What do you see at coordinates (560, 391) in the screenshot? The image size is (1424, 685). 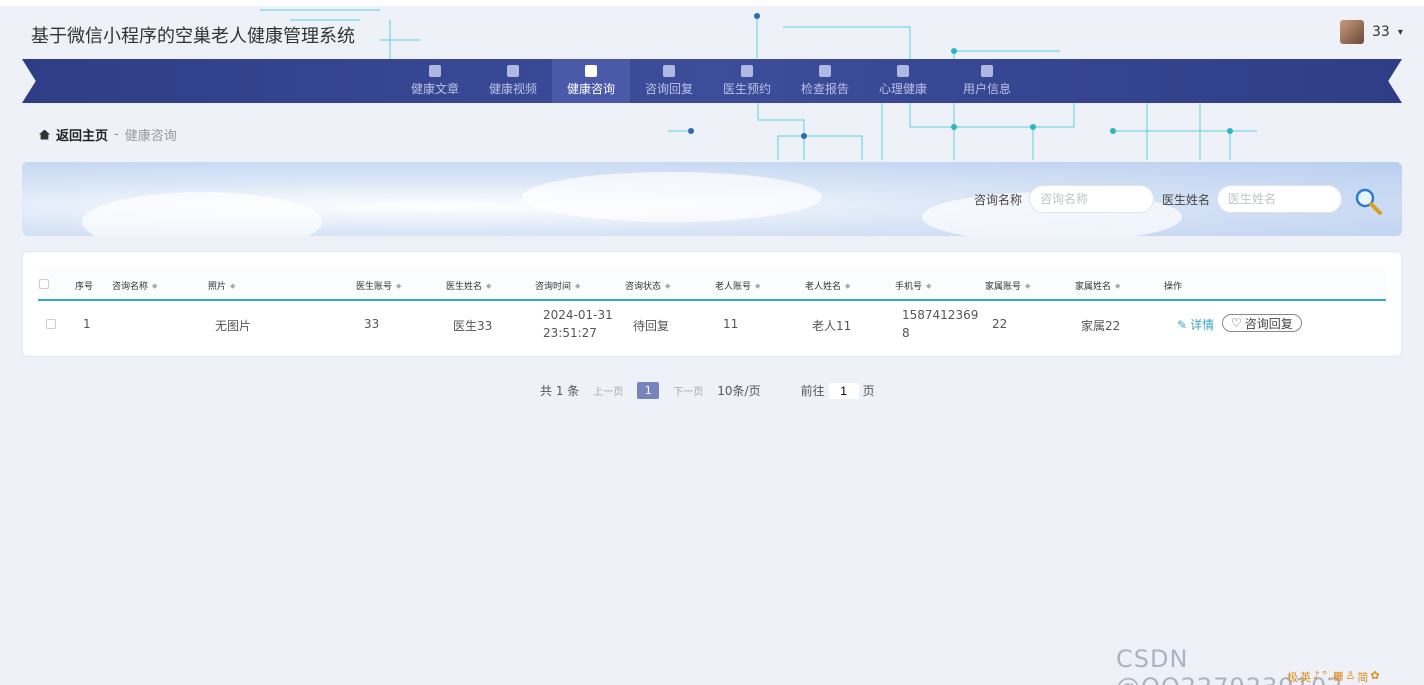 I see `pager-total: 共 1 条` at bounding box center [560, 391].